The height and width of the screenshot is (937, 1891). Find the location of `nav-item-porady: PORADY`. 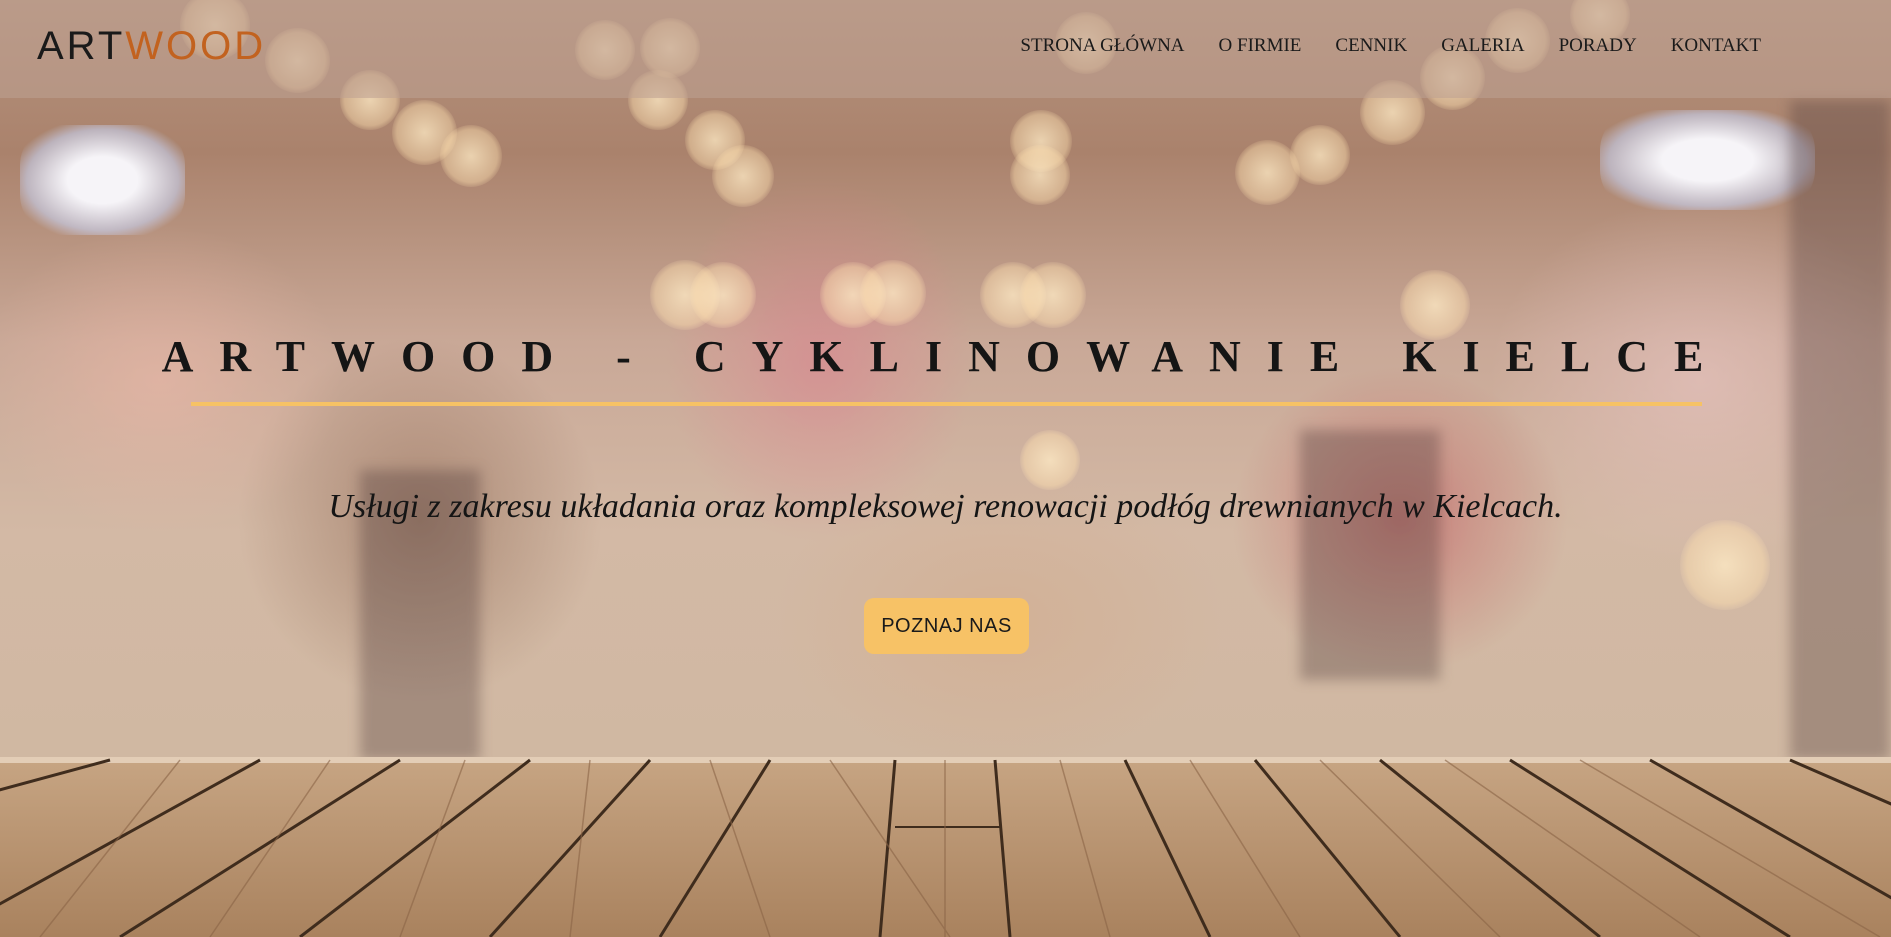

nav-item-porady: PORADY is located at coordinates (1598, 46).